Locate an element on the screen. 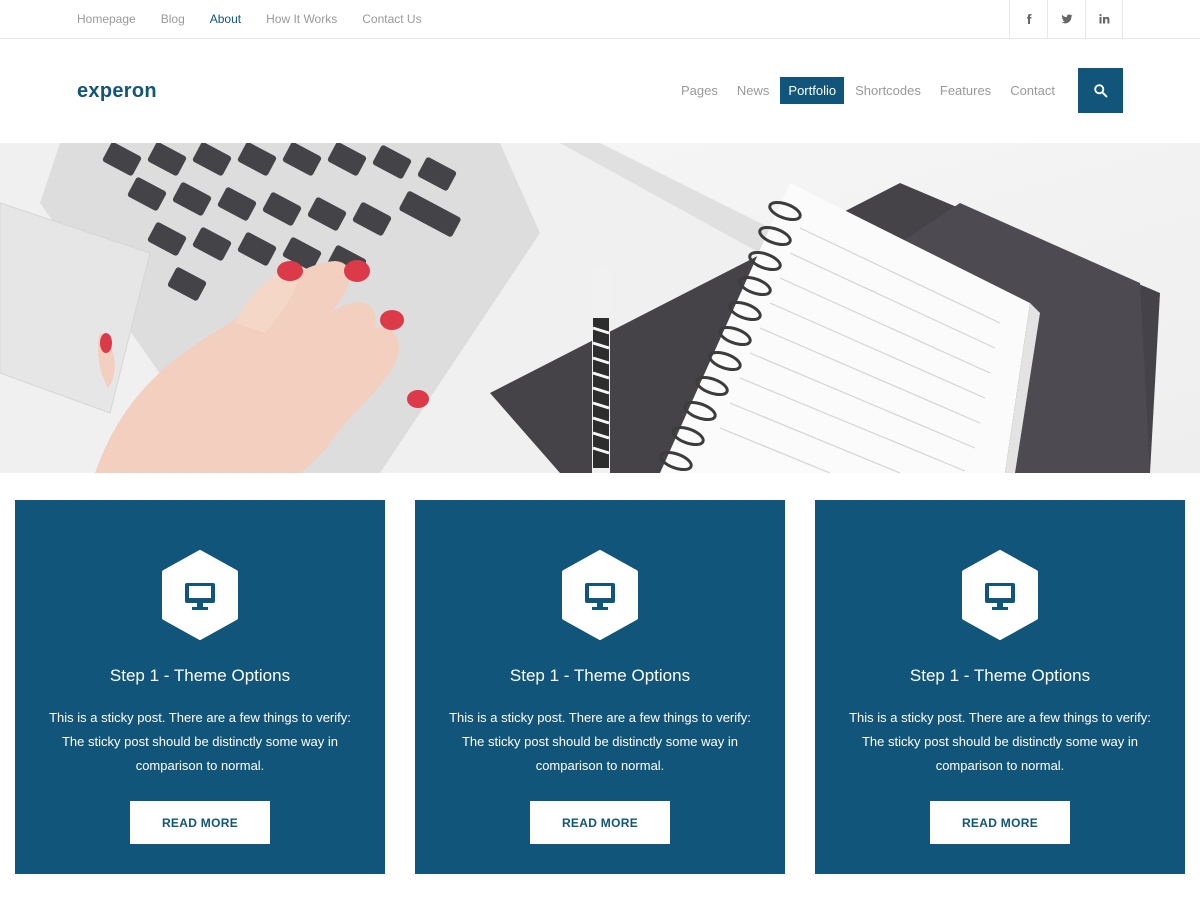 Image resolution: width=1200 pixels, height=900 pixels. twitter-button is located at coordinates (1066, 19).